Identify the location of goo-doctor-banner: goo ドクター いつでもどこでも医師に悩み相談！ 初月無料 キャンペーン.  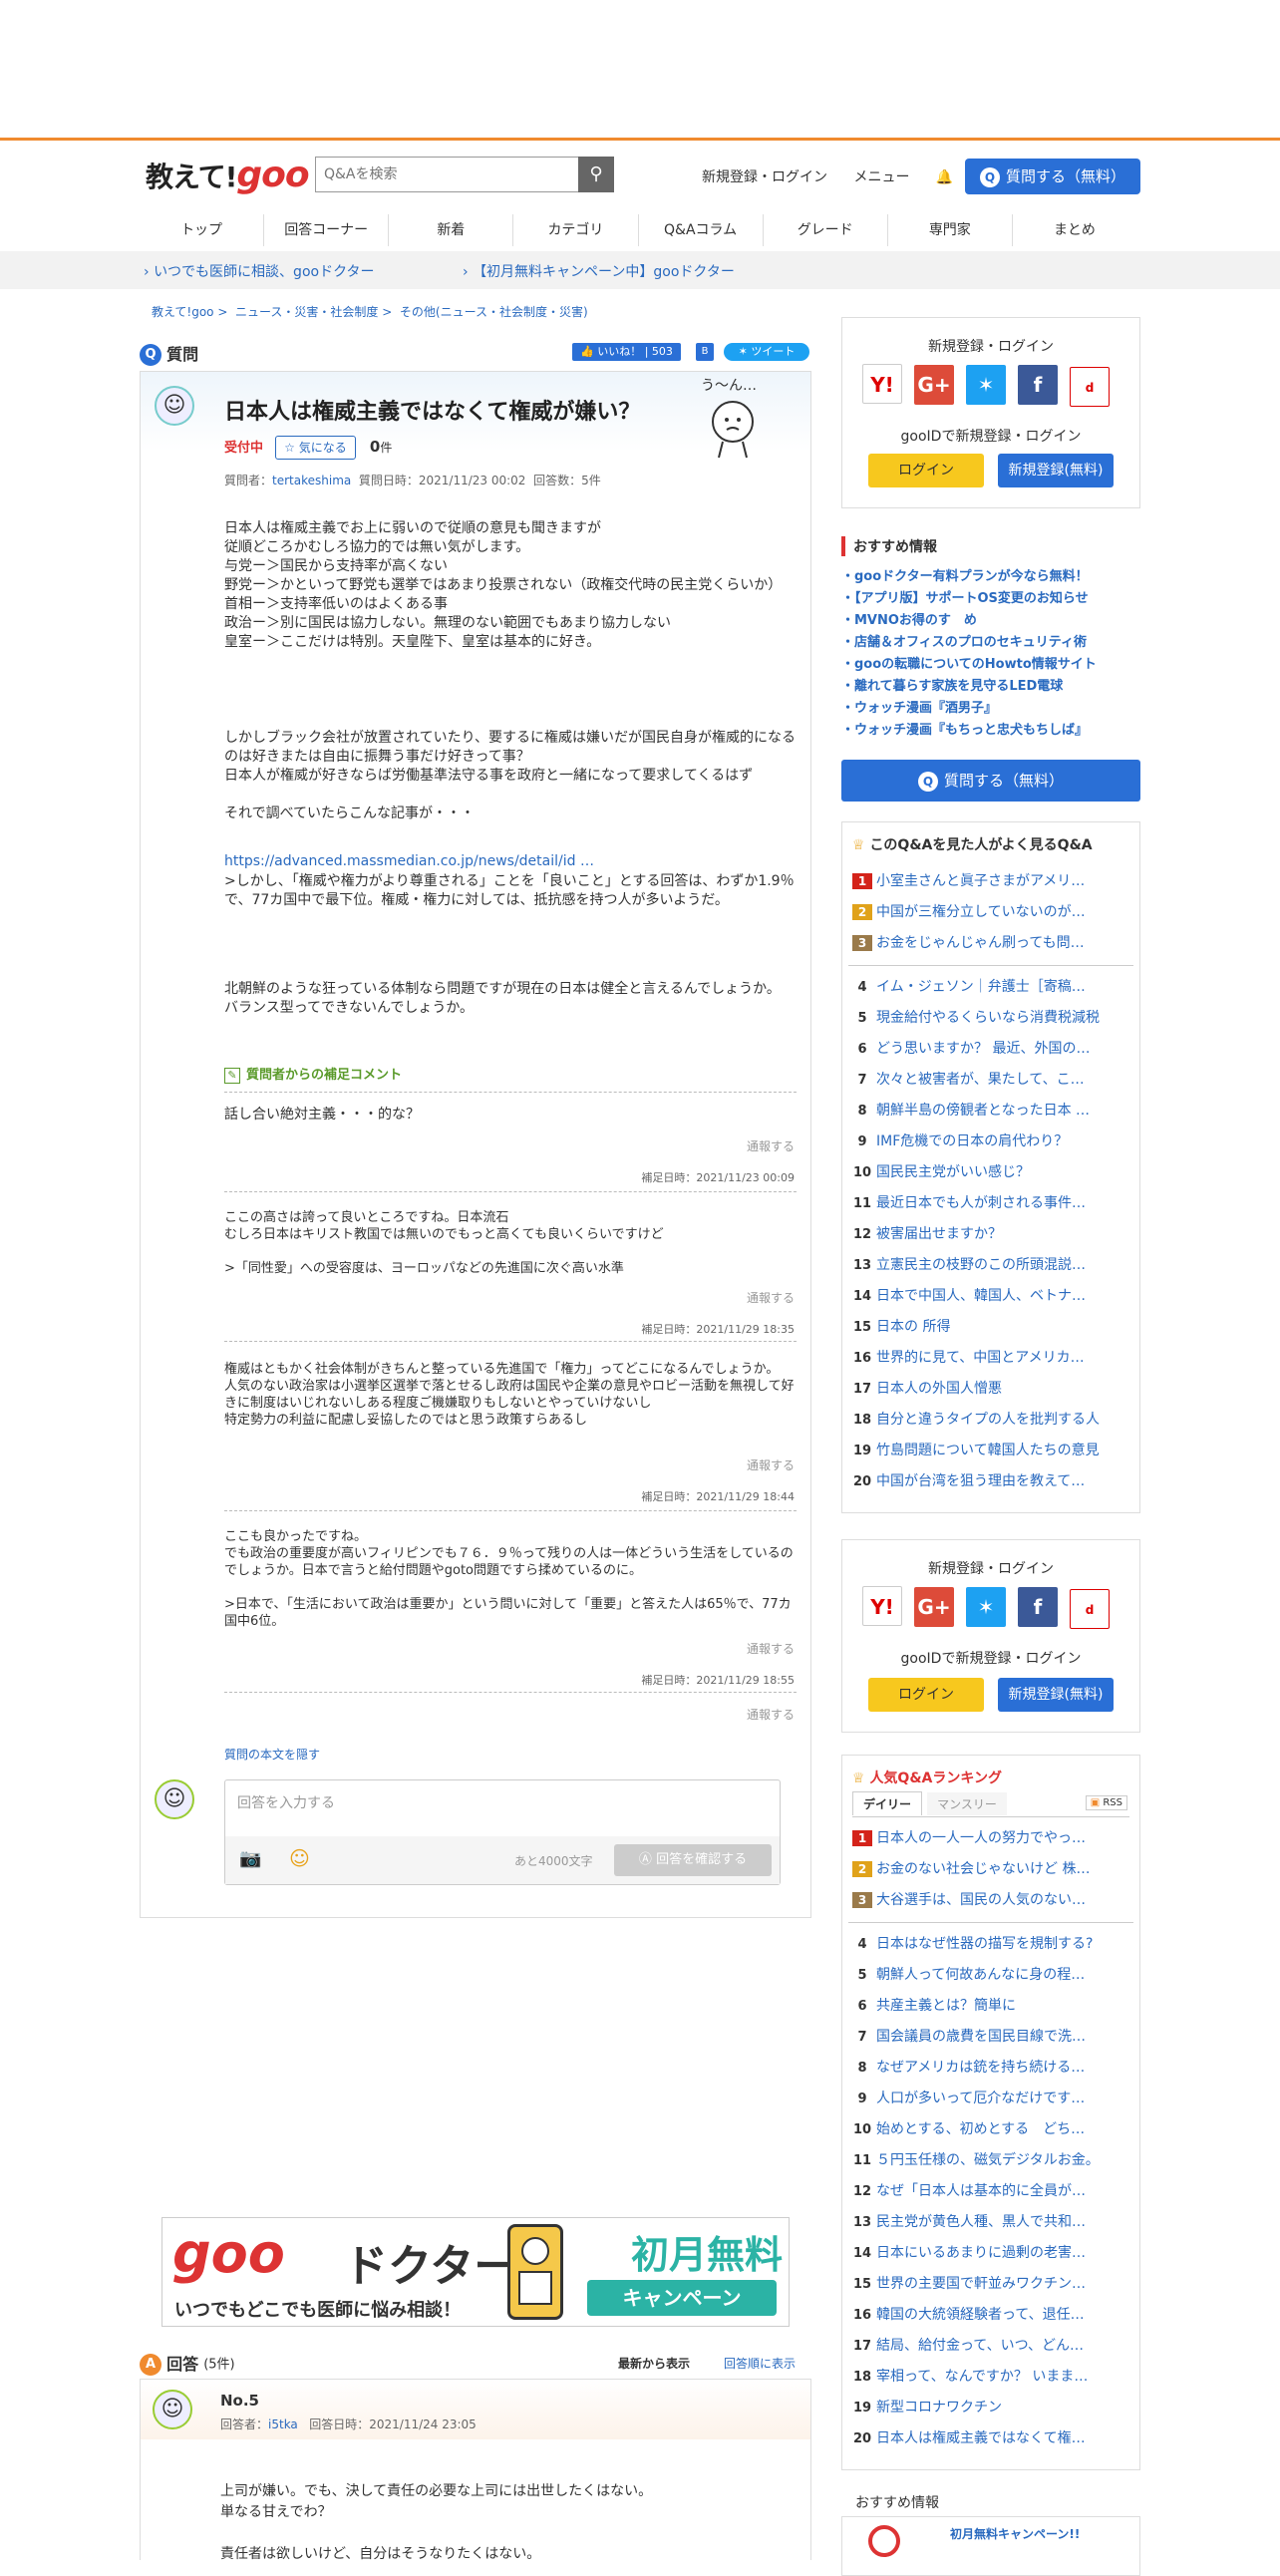
(476, 2272).